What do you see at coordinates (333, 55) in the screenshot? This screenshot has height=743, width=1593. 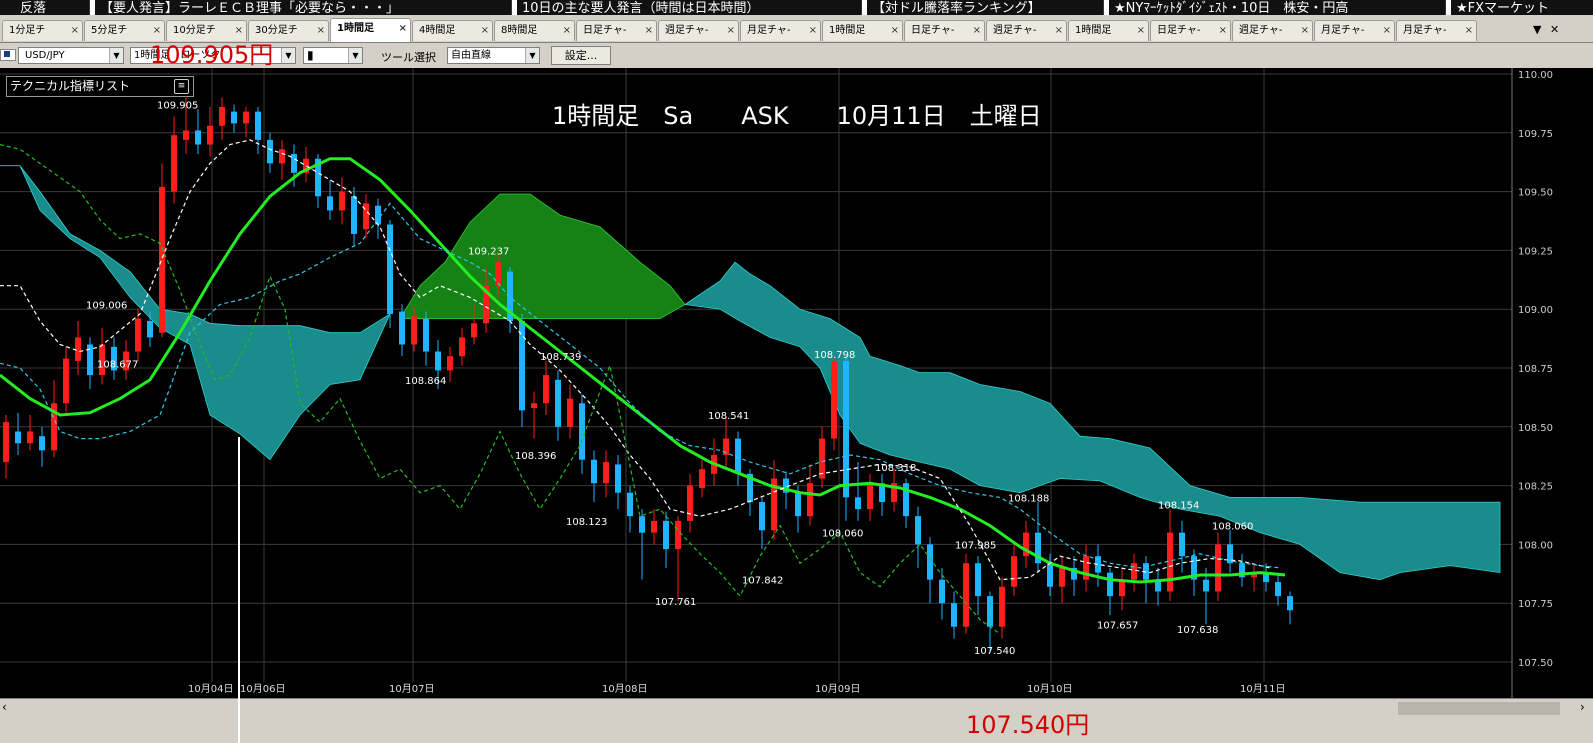 I see `candle-style-select: ▮ ▼` at bounding box center [333, 55].